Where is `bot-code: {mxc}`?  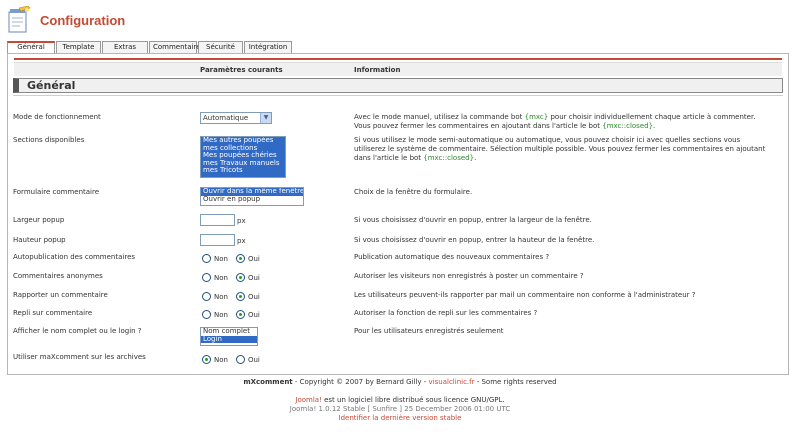 bot-code: {mxc} is located at coordinates (536, 117).